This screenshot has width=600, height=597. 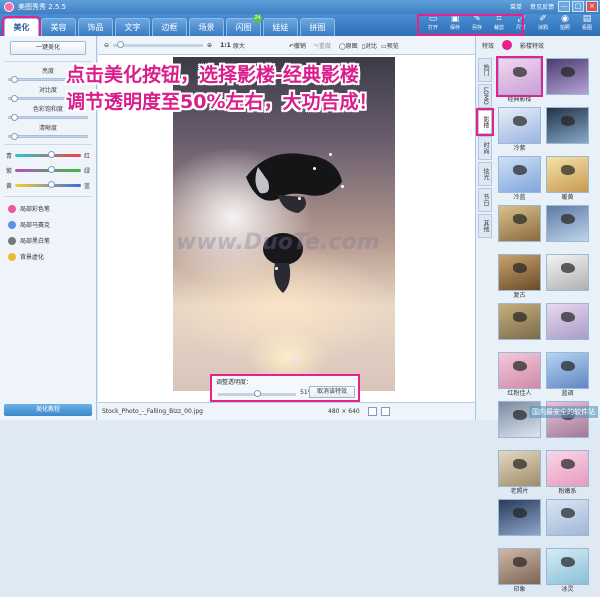 I want to click on local-color-pen-button: 局部彩色笔, so click(x=52, y=208).